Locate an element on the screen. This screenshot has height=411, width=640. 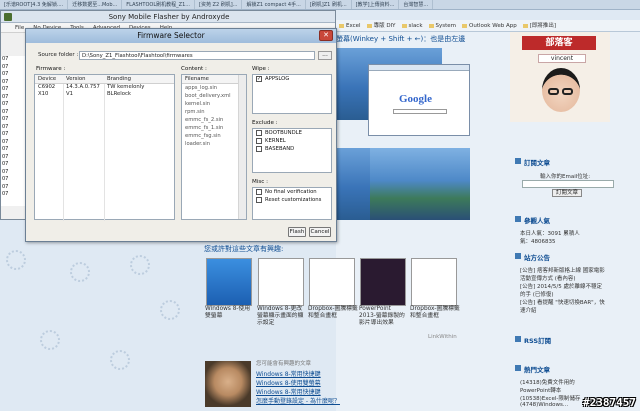
col-device: Device is located at coordinates (47, 79).